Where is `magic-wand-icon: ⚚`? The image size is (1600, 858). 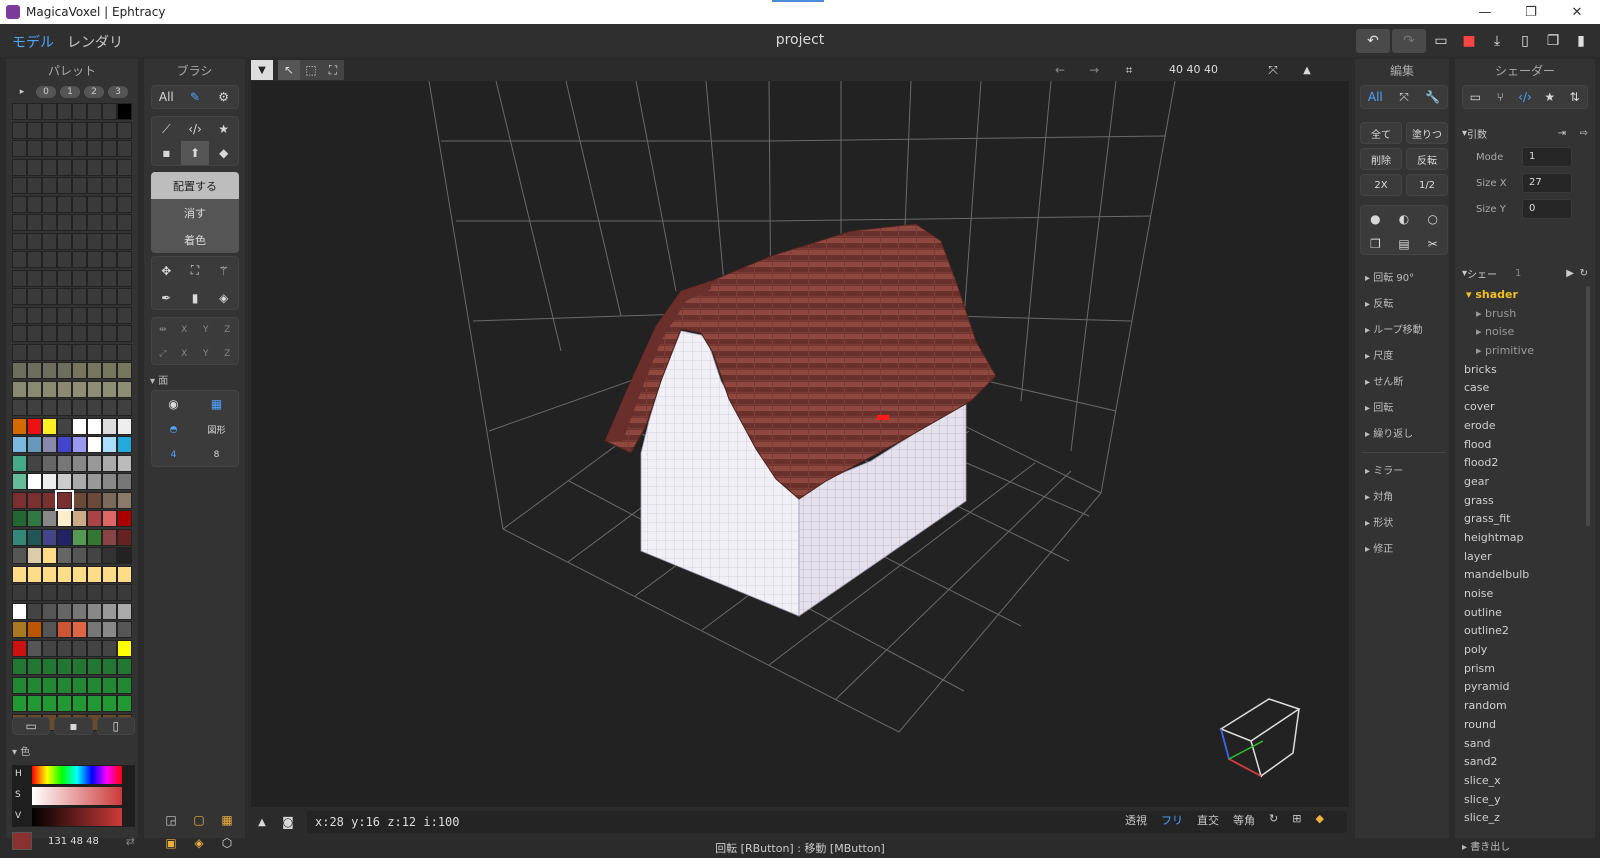
magic-wand-icon: ⚚ is located at coordinates (223, 270).